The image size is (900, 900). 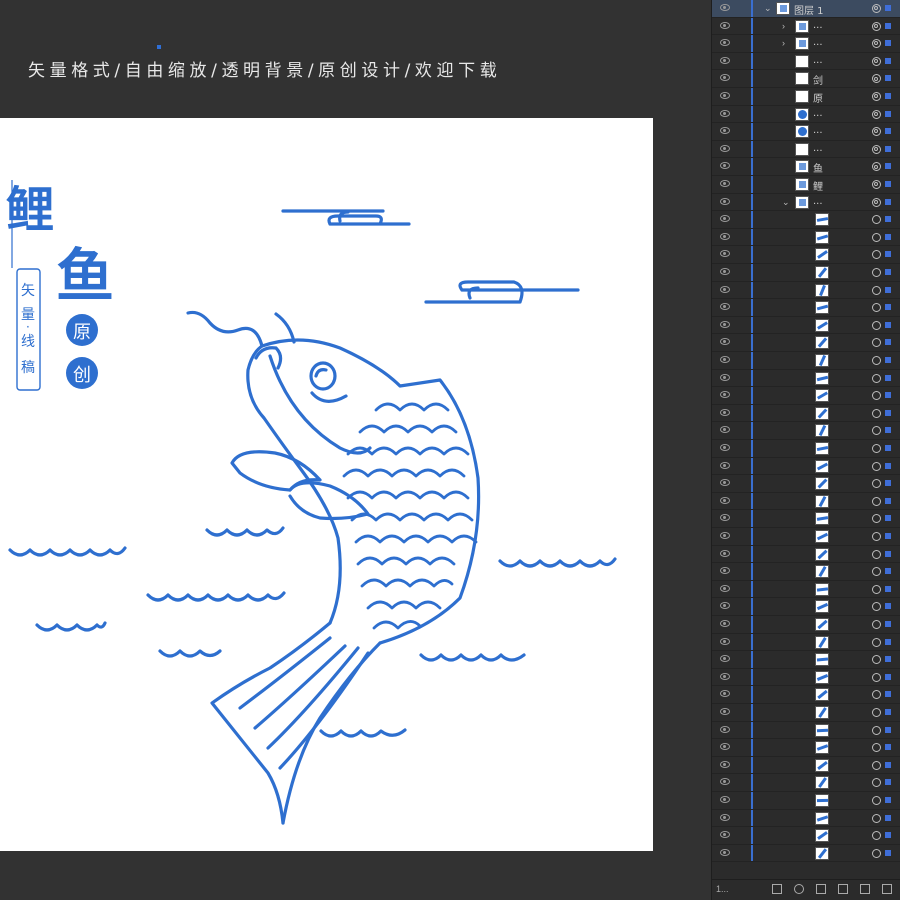 What do you see at coordinates (783, 43) in the screenshot?
I see `disclosure-chevron-icon: ›` at bounding box center [783, 43].